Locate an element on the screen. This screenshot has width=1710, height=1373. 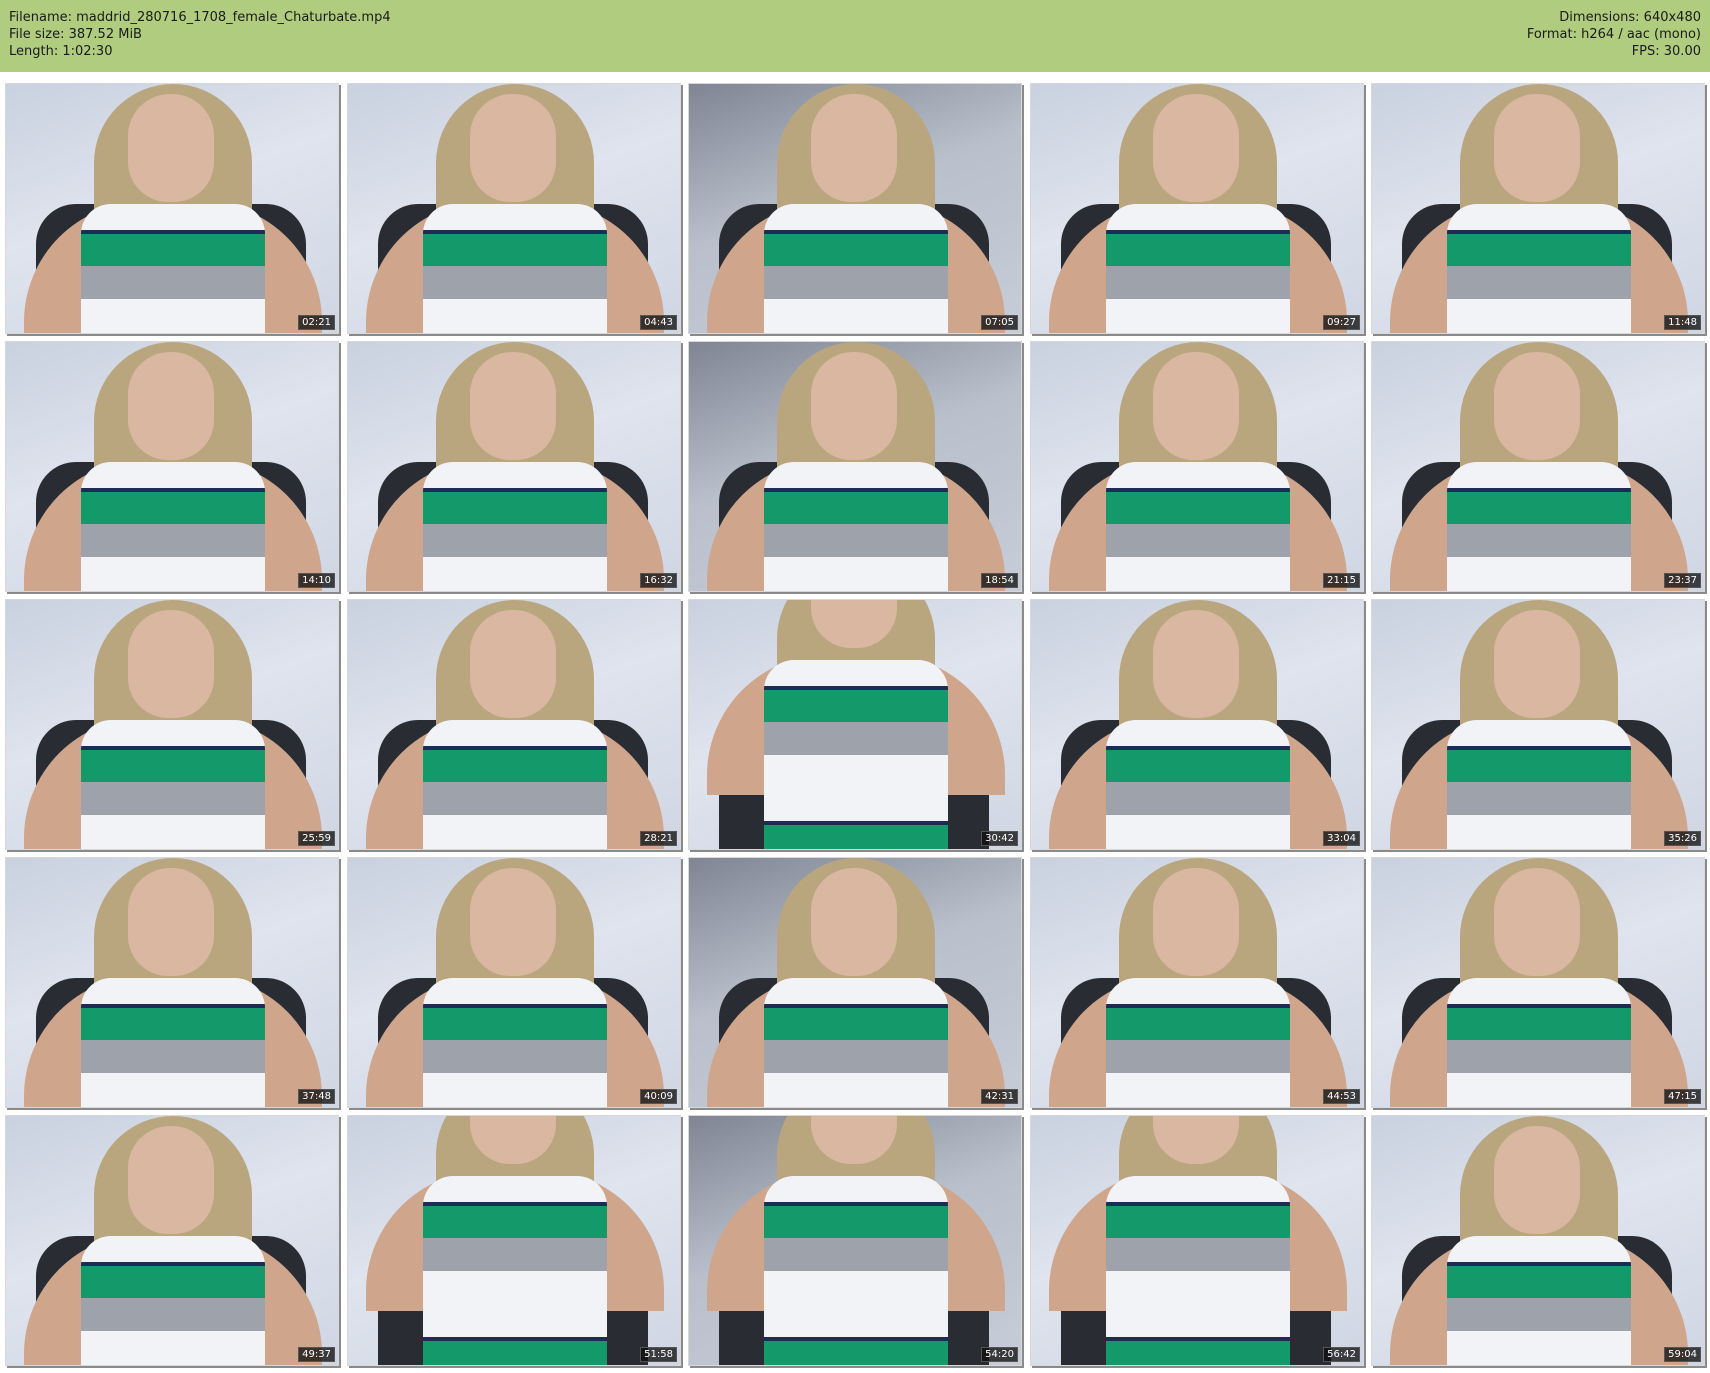
thumbnail-timestamp: 33:04 is located at coordinates (1341, 838).